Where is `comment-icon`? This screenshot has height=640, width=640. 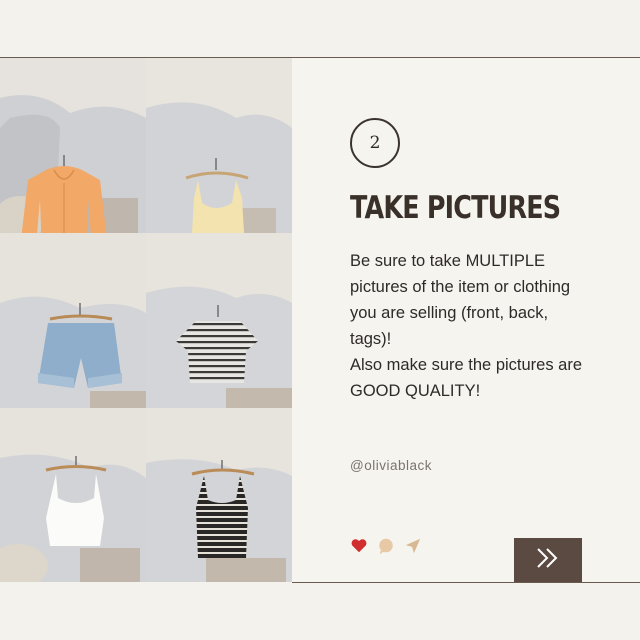
comment-icon is located at coordinates (386, 546).